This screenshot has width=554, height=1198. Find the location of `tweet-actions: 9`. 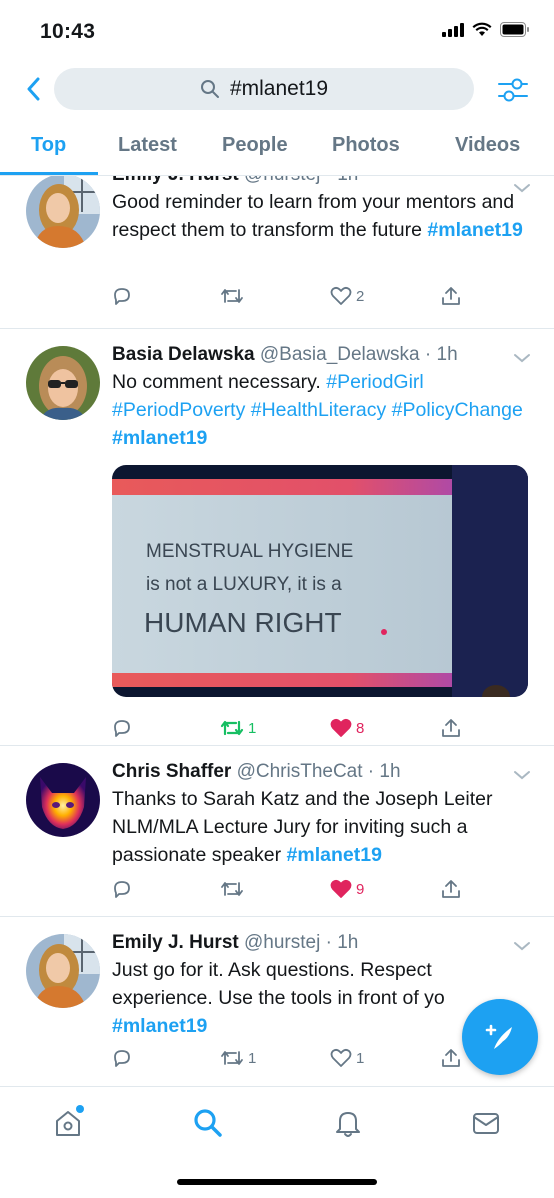

tweet-actions: 9 is located at coordinates (292, 889).